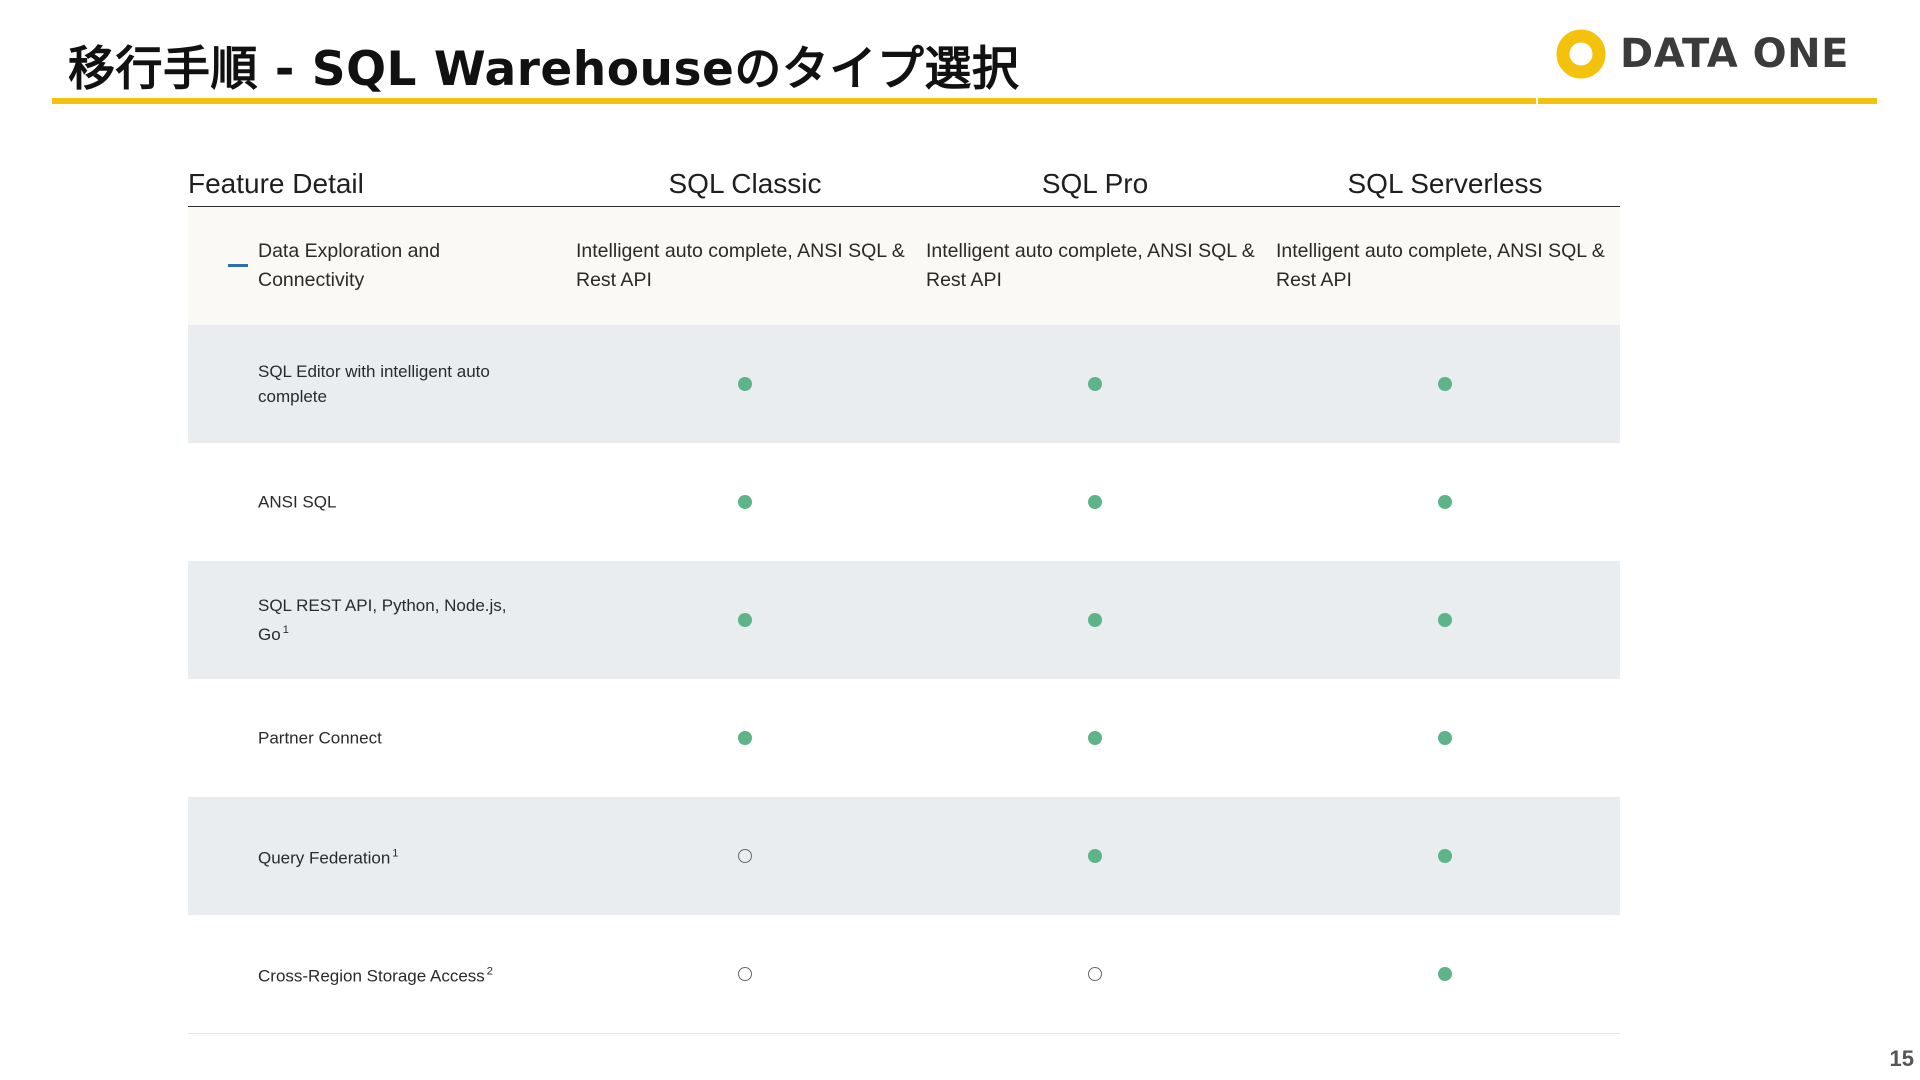  I want to click on header-feature-detail: Feature Detail, so click(276, 183).